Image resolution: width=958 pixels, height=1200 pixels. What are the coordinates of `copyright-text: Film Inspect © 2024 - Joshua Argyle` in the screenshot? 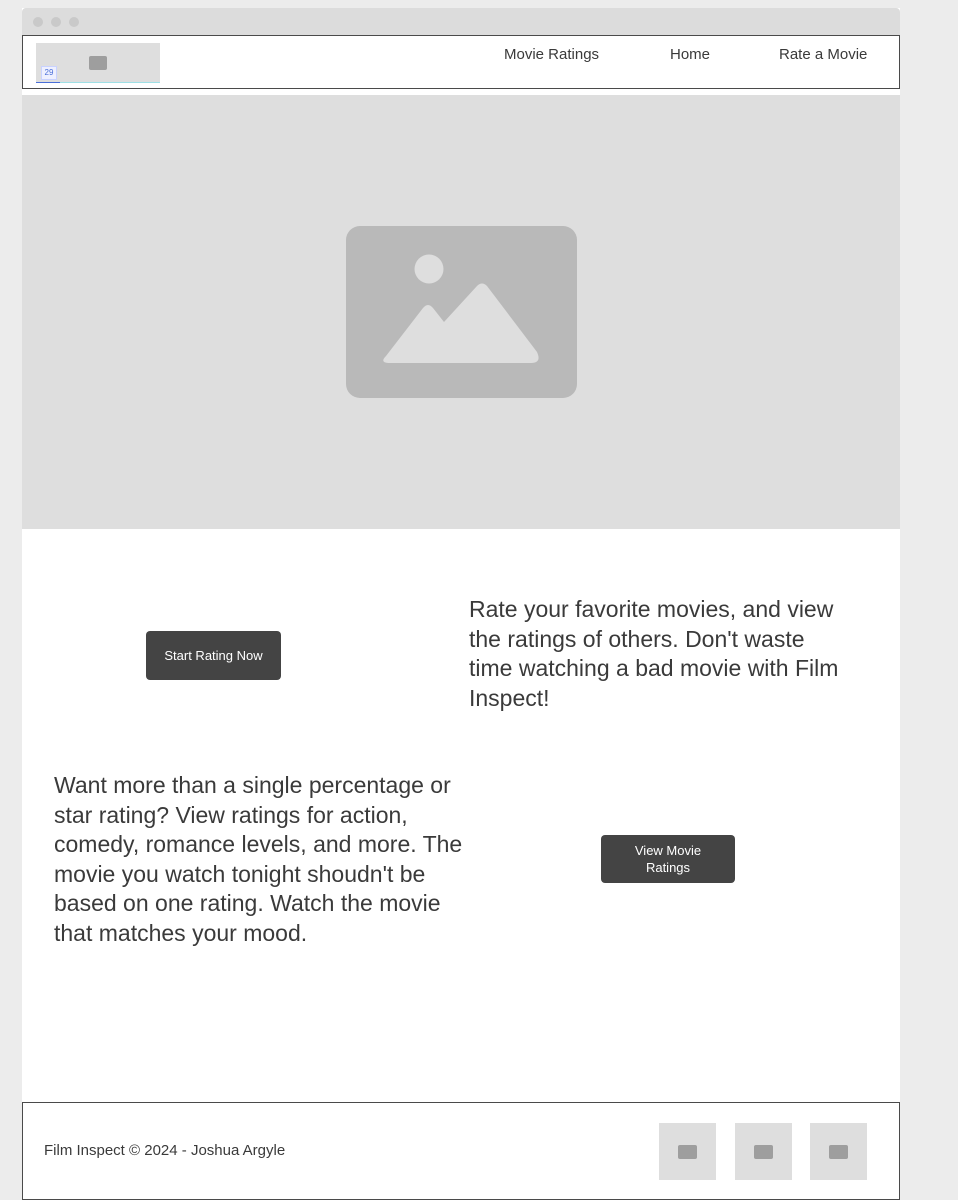 It's located at (165, 1150).